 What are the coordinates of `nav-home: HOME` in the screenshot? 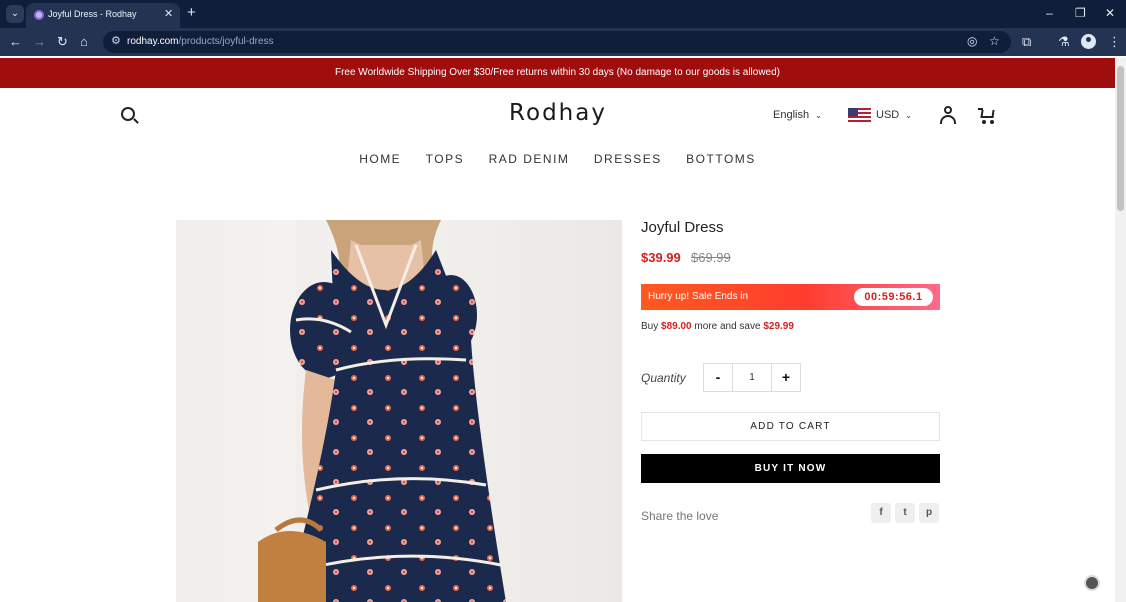 It's located at (380, 159).